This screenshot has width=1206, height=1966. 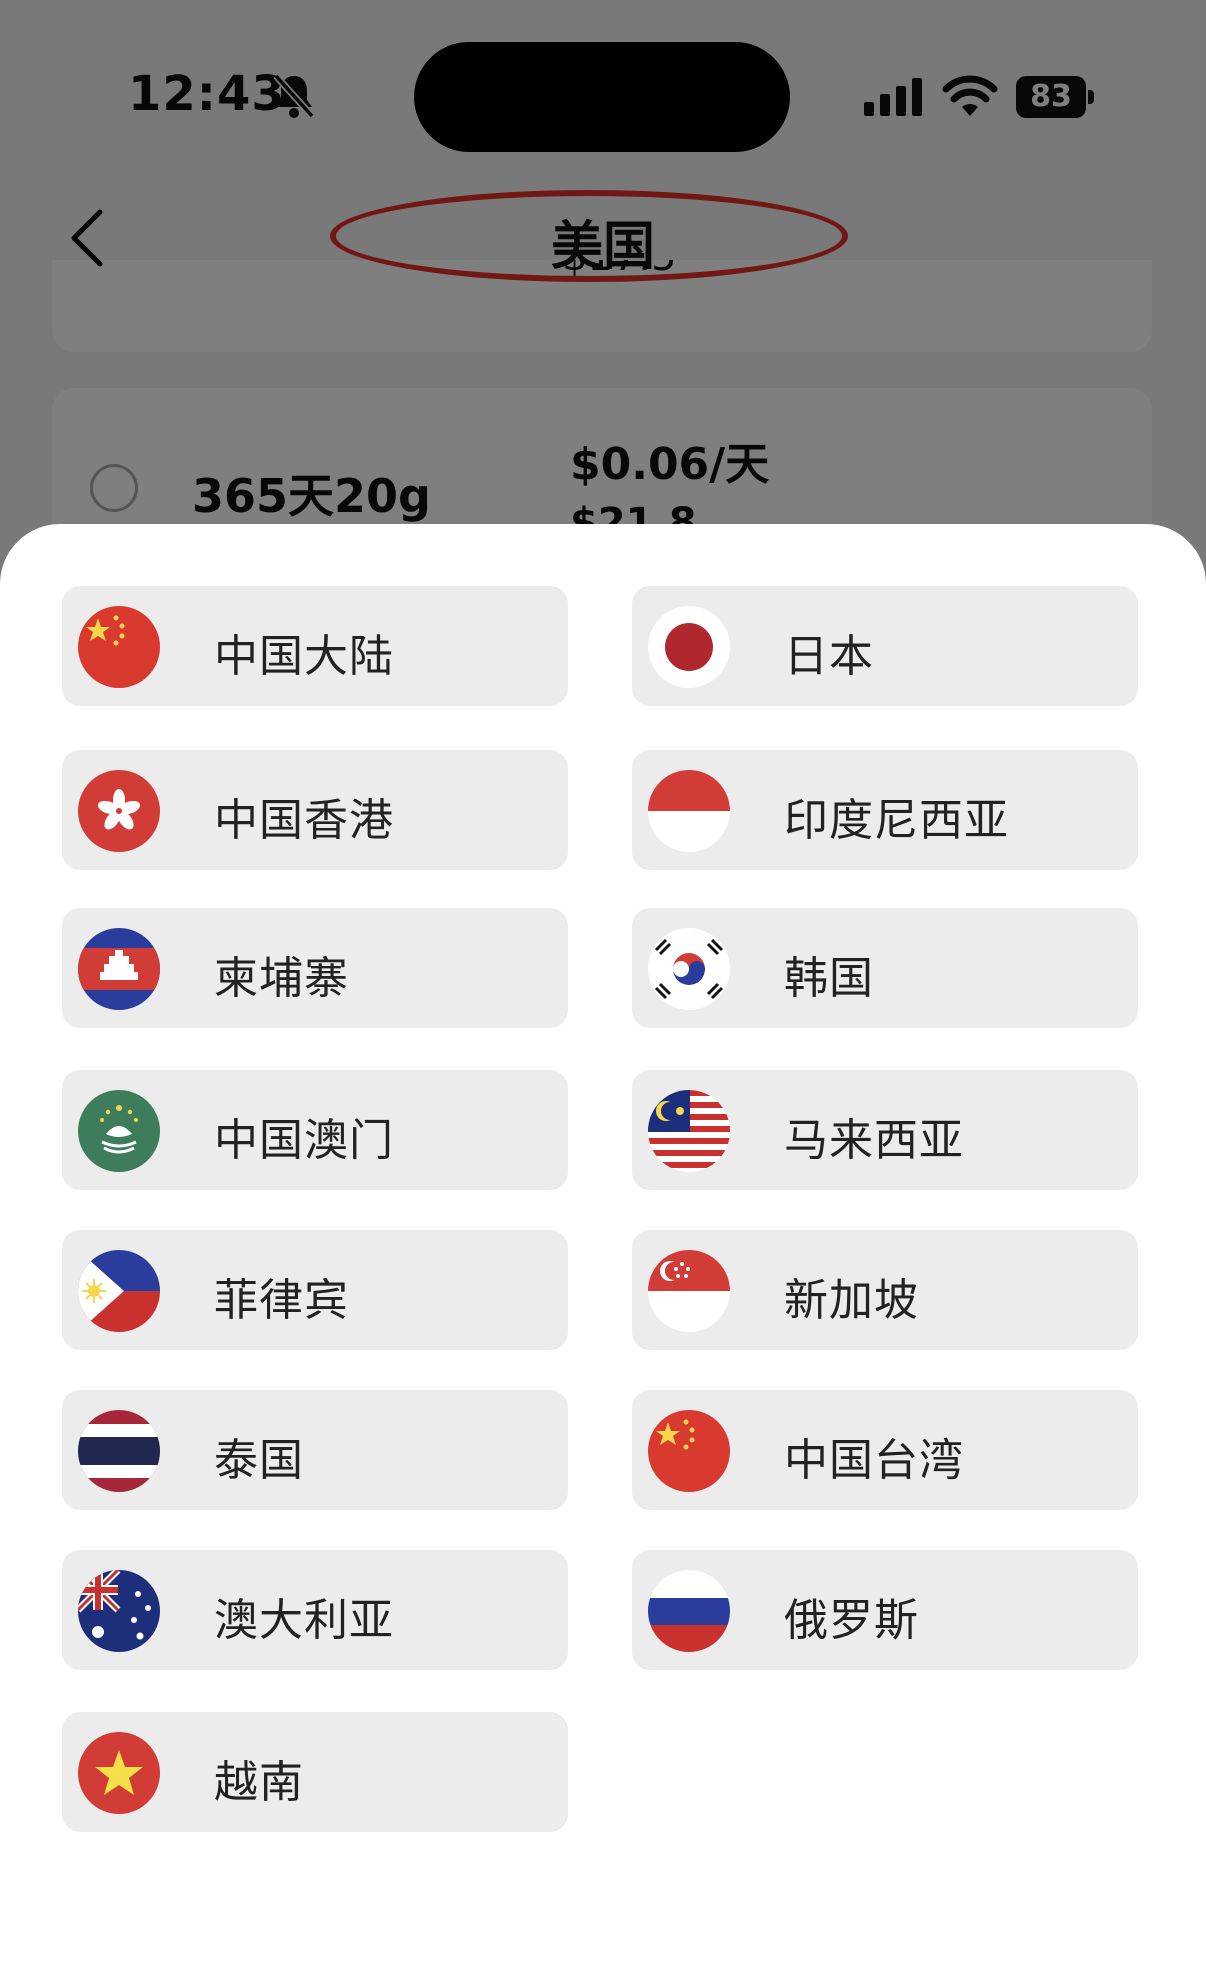 I want to click on country-item-russia: 俄罗斯, so click(x=885, y=1610).